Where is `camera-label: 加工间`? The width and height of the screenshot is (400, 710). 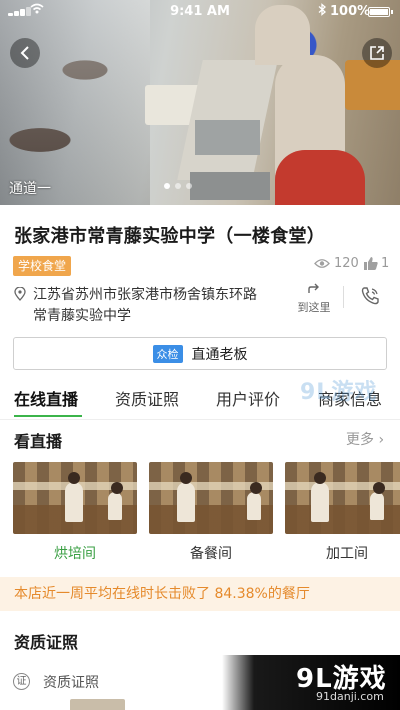
camera-label: 加工间 is located at coordinates (342, 553).